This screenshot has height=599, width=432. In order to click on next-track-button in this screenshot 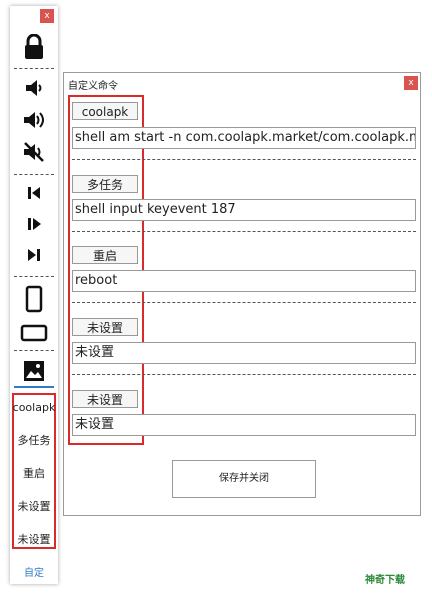, I will do `click(34, 255)`.